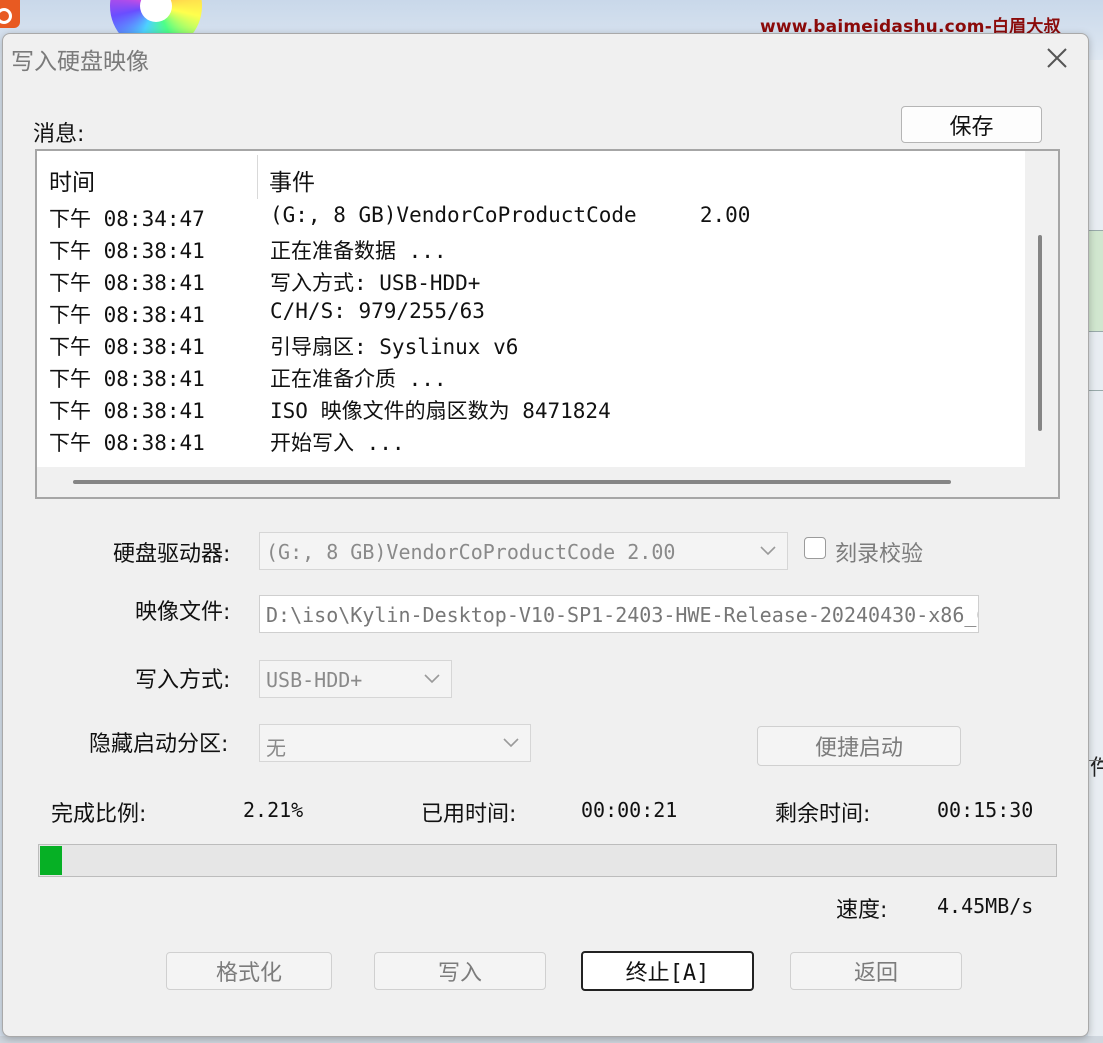 This screenshot has height=1043, width=1103. I want to click on log-row-event: 引导扇区: Syslinux v6, so click(394, 347).